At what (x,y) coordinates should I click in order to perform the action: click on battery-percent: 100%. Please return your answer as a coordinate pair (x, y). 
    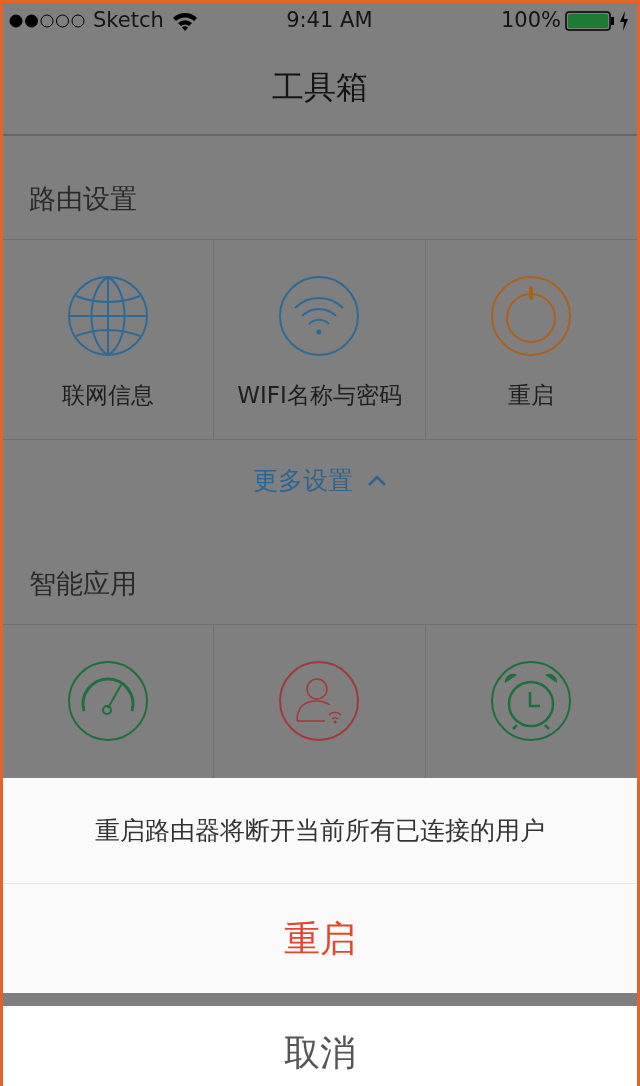
    Looking at the image, I should click on (530, 21).